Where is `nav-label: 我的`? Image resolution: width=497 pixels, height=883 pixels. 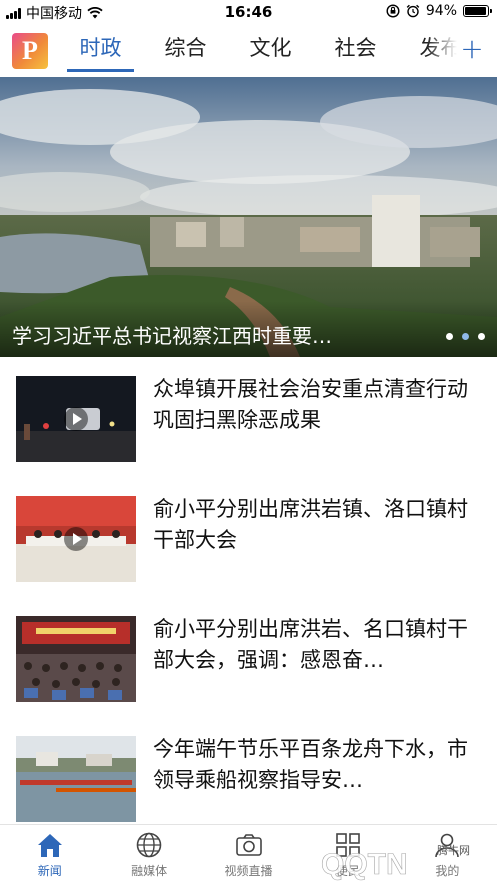
nav-label: 我的 is located at coordinates (447, 871).